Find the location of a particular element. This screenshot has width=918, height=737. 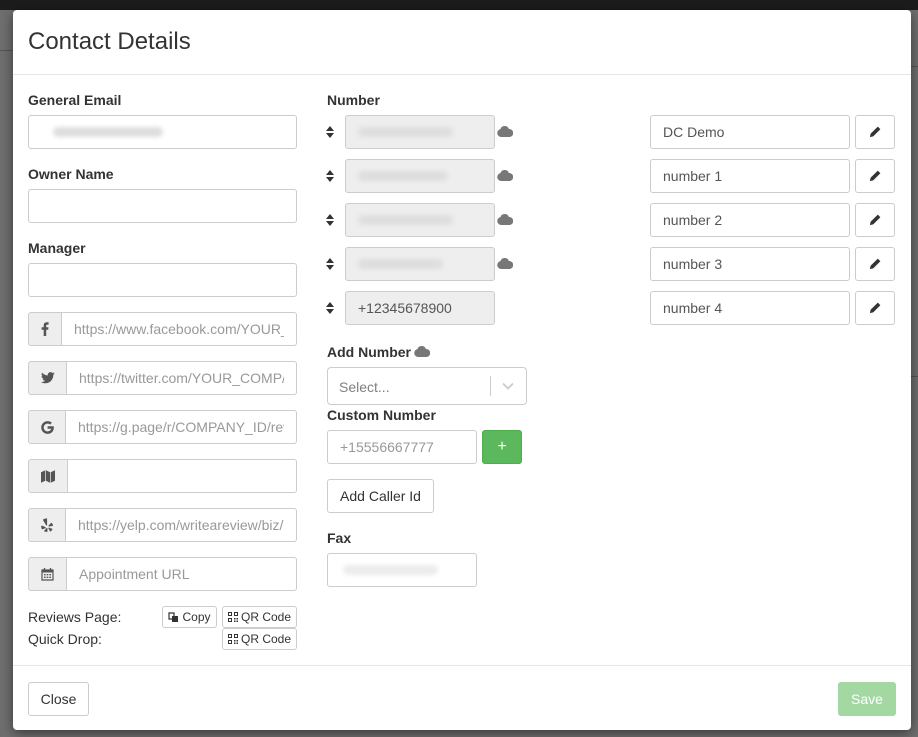

reviews-qr-code-button: QR Code is located at coordinates (259, 617).